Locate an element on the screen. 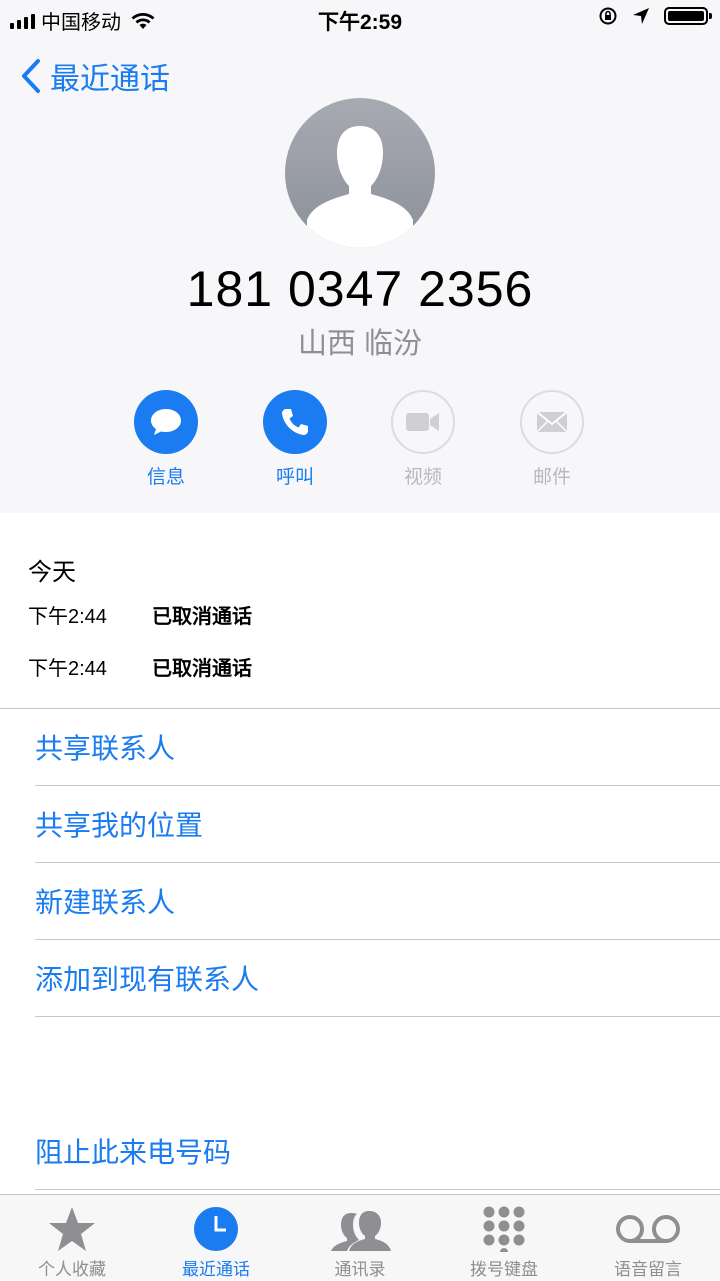 This screenshot has height=1281, width=720. message-action-label: 信息 is located at coordinates (165, 477).